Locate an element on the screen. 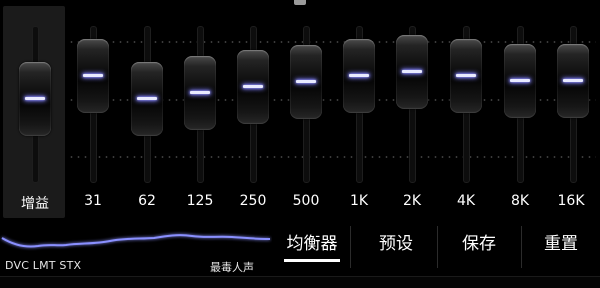  tab-save-label: 保存 is located at coordinates (479, 244).